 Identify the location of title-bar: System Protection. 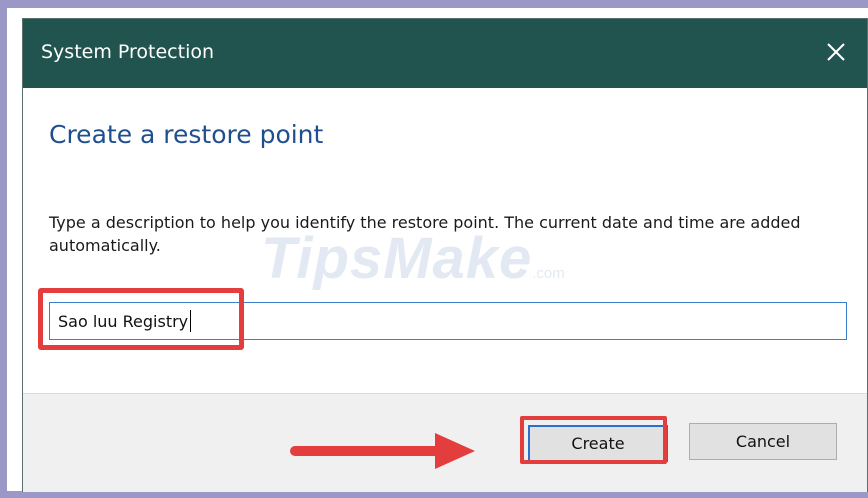
(445, 53).